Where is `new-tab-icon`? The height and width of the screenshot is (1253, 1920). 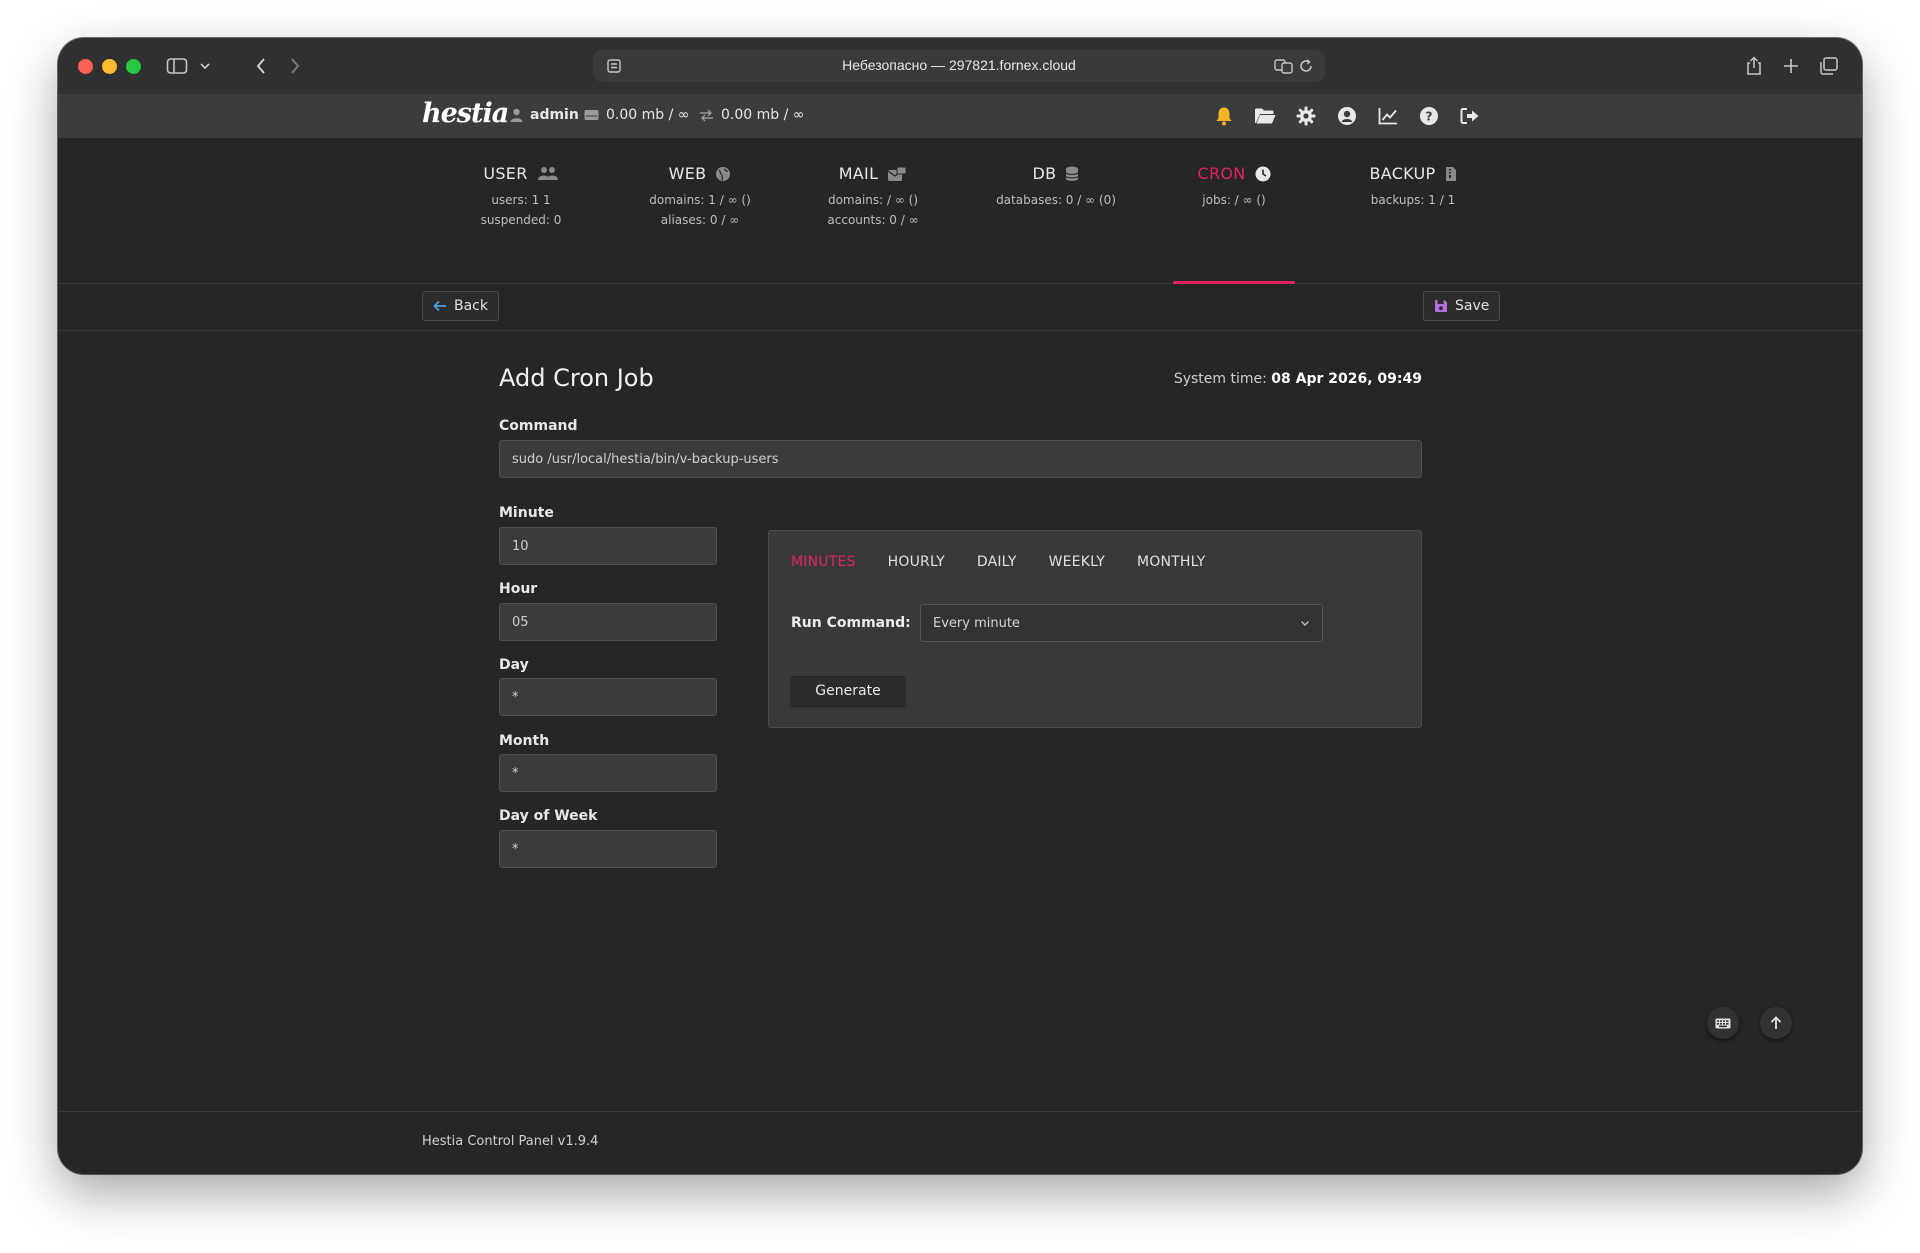
new-tab-icon is located at coordinates (1791, 66).